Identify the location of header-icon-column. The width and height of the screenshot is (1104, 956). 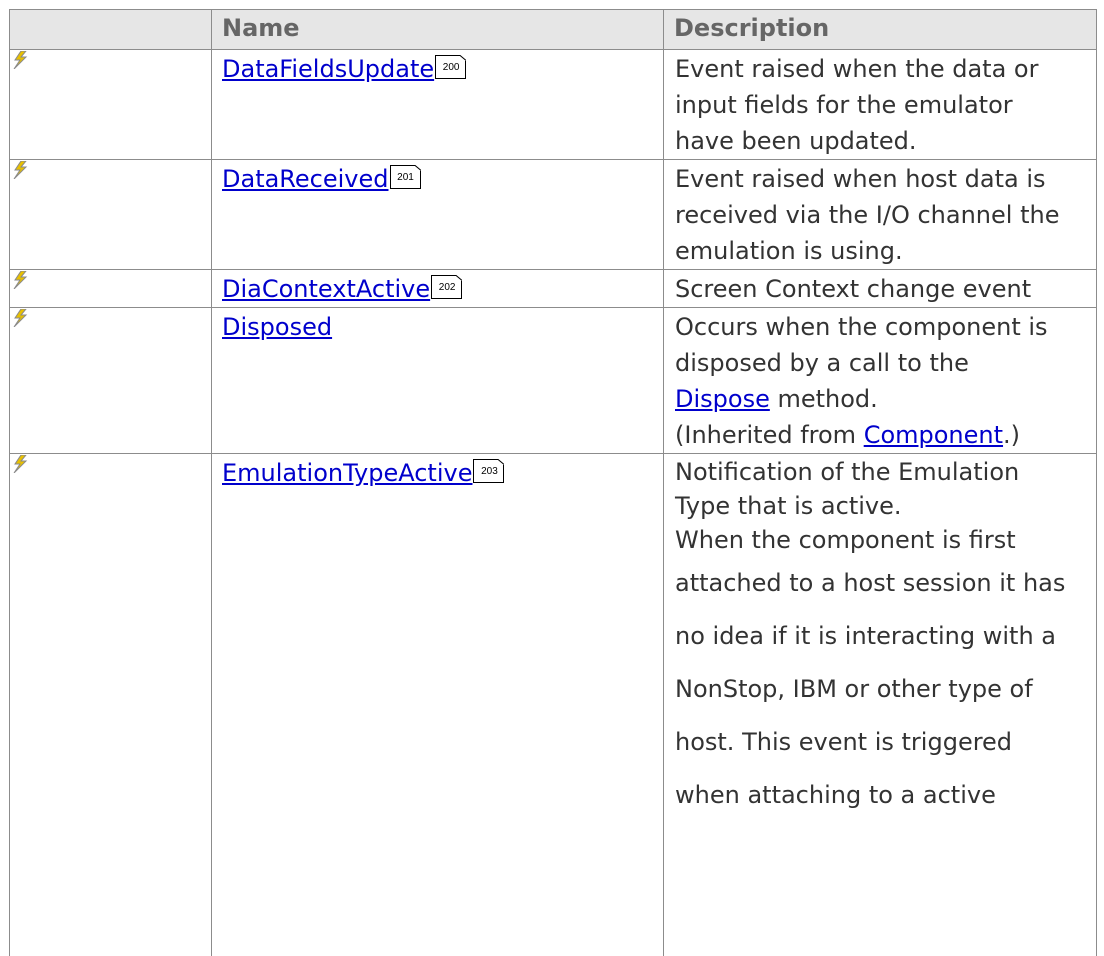
(110, 29).